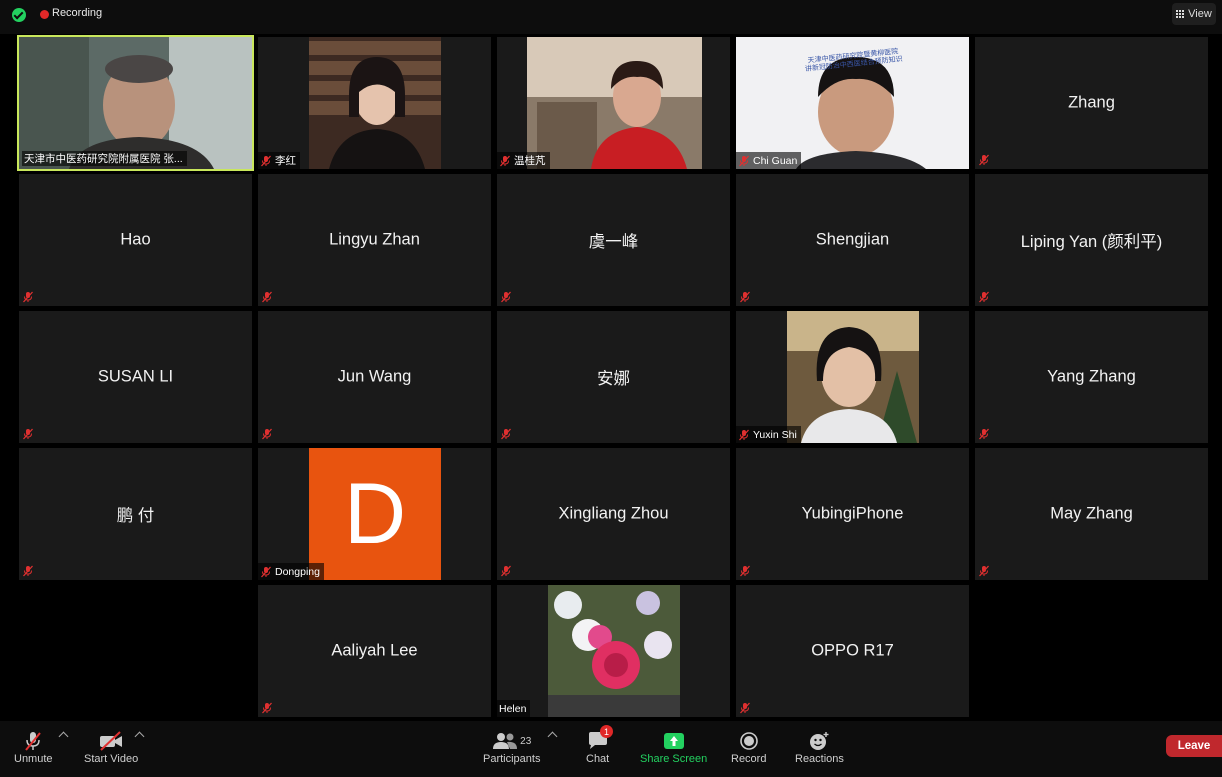  I want to click on participant-name: SUSAN LI, so click(135, 376).